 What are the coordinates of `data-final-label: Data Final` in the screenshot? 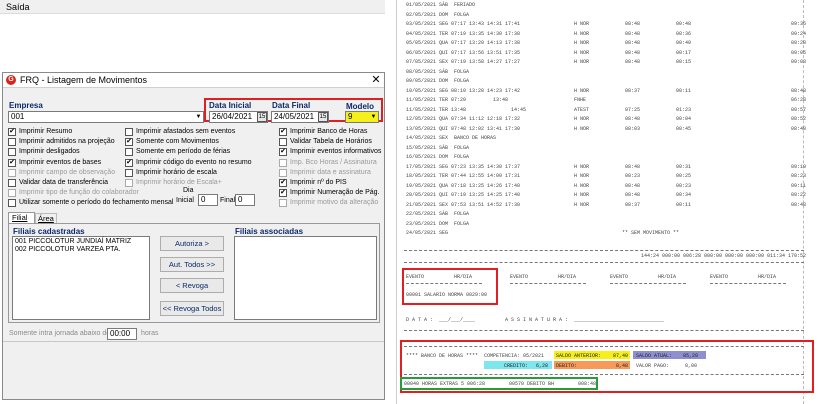 It's located at (291, 105).